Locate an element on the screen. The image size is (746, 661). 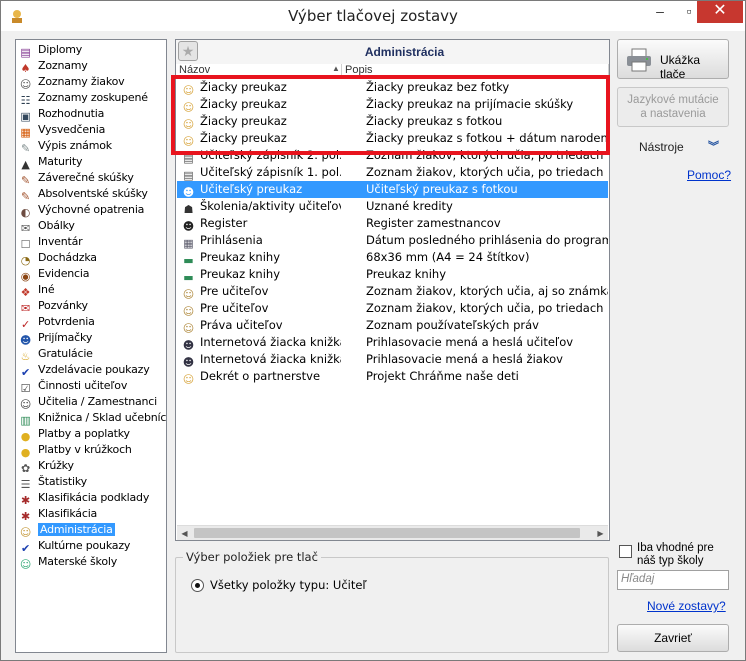
help-link: Pomoc? is located at coordinates (709, 175).